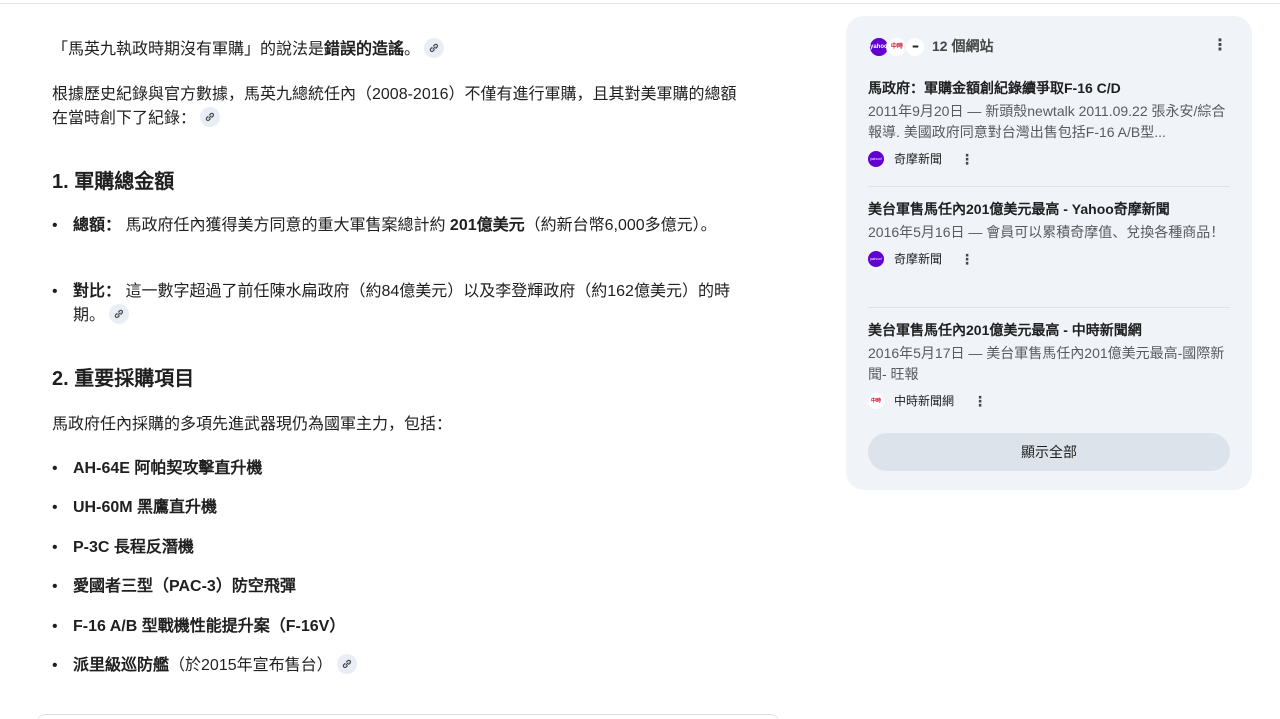 The height and width of the screenshot is (719, 1280). Describe the element at coordinates (963, 46) in the screenshot. I see `sources-count: 12 個網站` at that location.